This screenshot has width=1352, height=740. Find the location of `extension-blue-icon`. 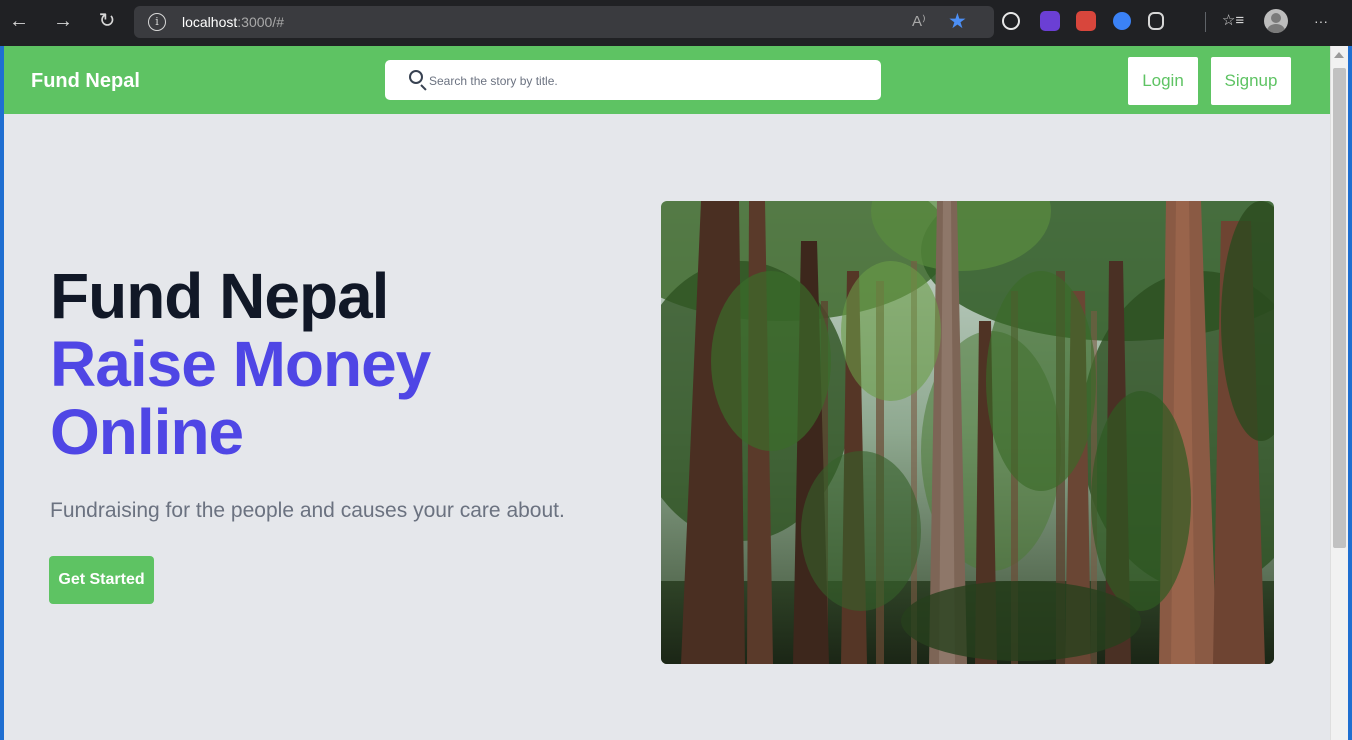

extension-blue-icon is located at coordinates (1122, 21).